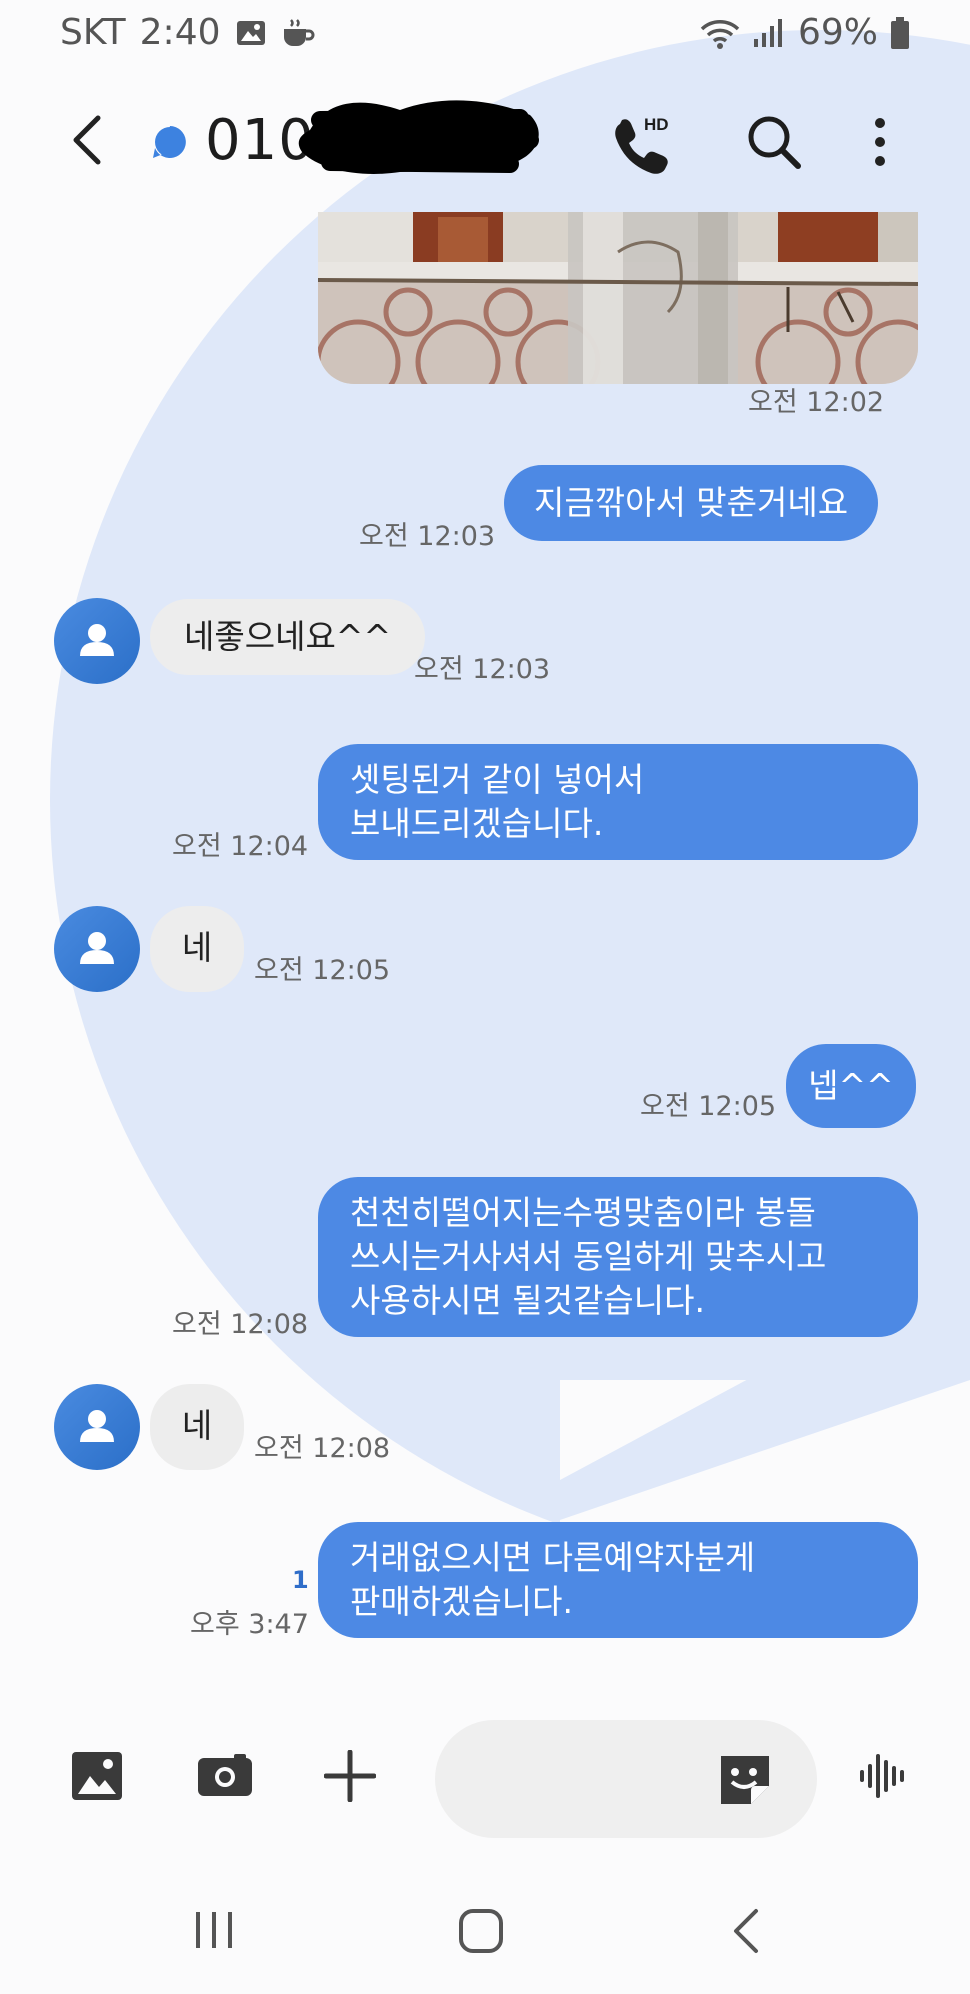 Image resolution: width=970 pixels, height=1994 pixels. Describe the element at coordinates (527, 1300) in the screenshot. I see `message-text-line: 사용하시면 될것같습니다.` at that location.